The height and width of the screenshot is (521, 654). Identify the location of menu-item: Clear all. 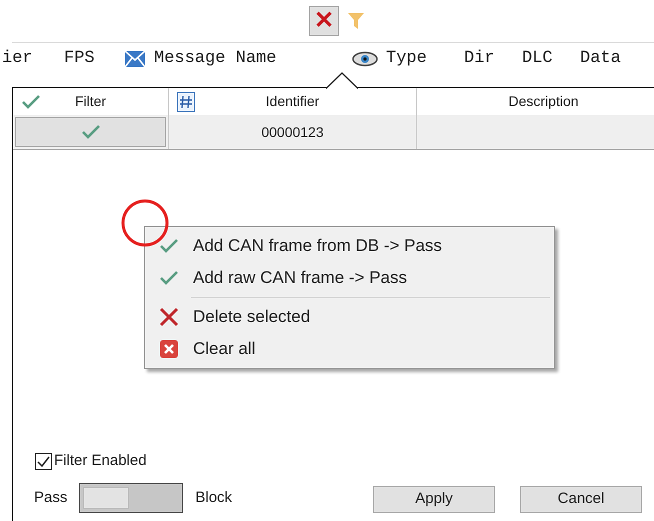
(349, 349).